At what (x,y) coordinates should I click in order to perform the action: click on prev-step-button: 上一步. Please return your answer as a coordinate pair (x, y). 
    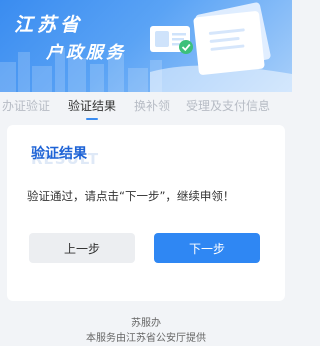
    Looking at the image, I should click on (82, 248).